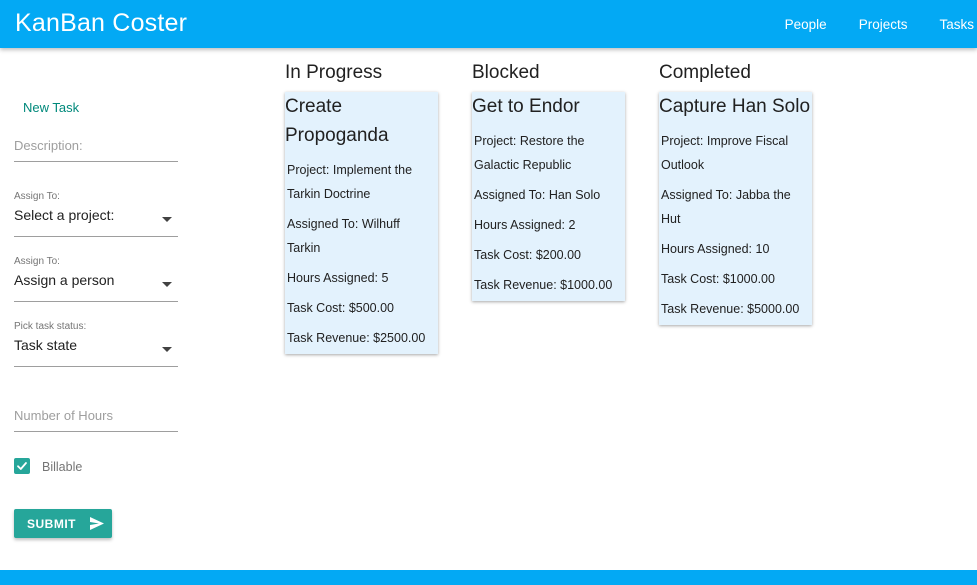  What do you see at coordinates (488, 24) in the screenshot?
I see `app-bar: KanBan Coster People Projects Tasks` at bounding box center [488, 24].